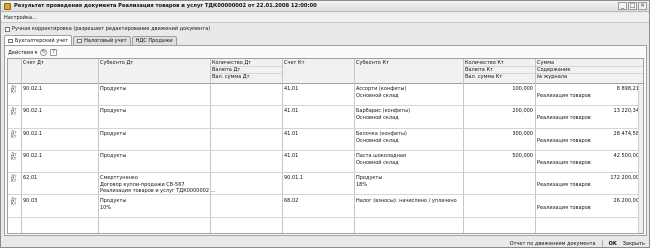 Image resolution: width=650 pixels, height=248 pixels. Describe the element at coordinates (361, 185) in the screenshot. I see `cell-subconto-credit: 18%` at that location.